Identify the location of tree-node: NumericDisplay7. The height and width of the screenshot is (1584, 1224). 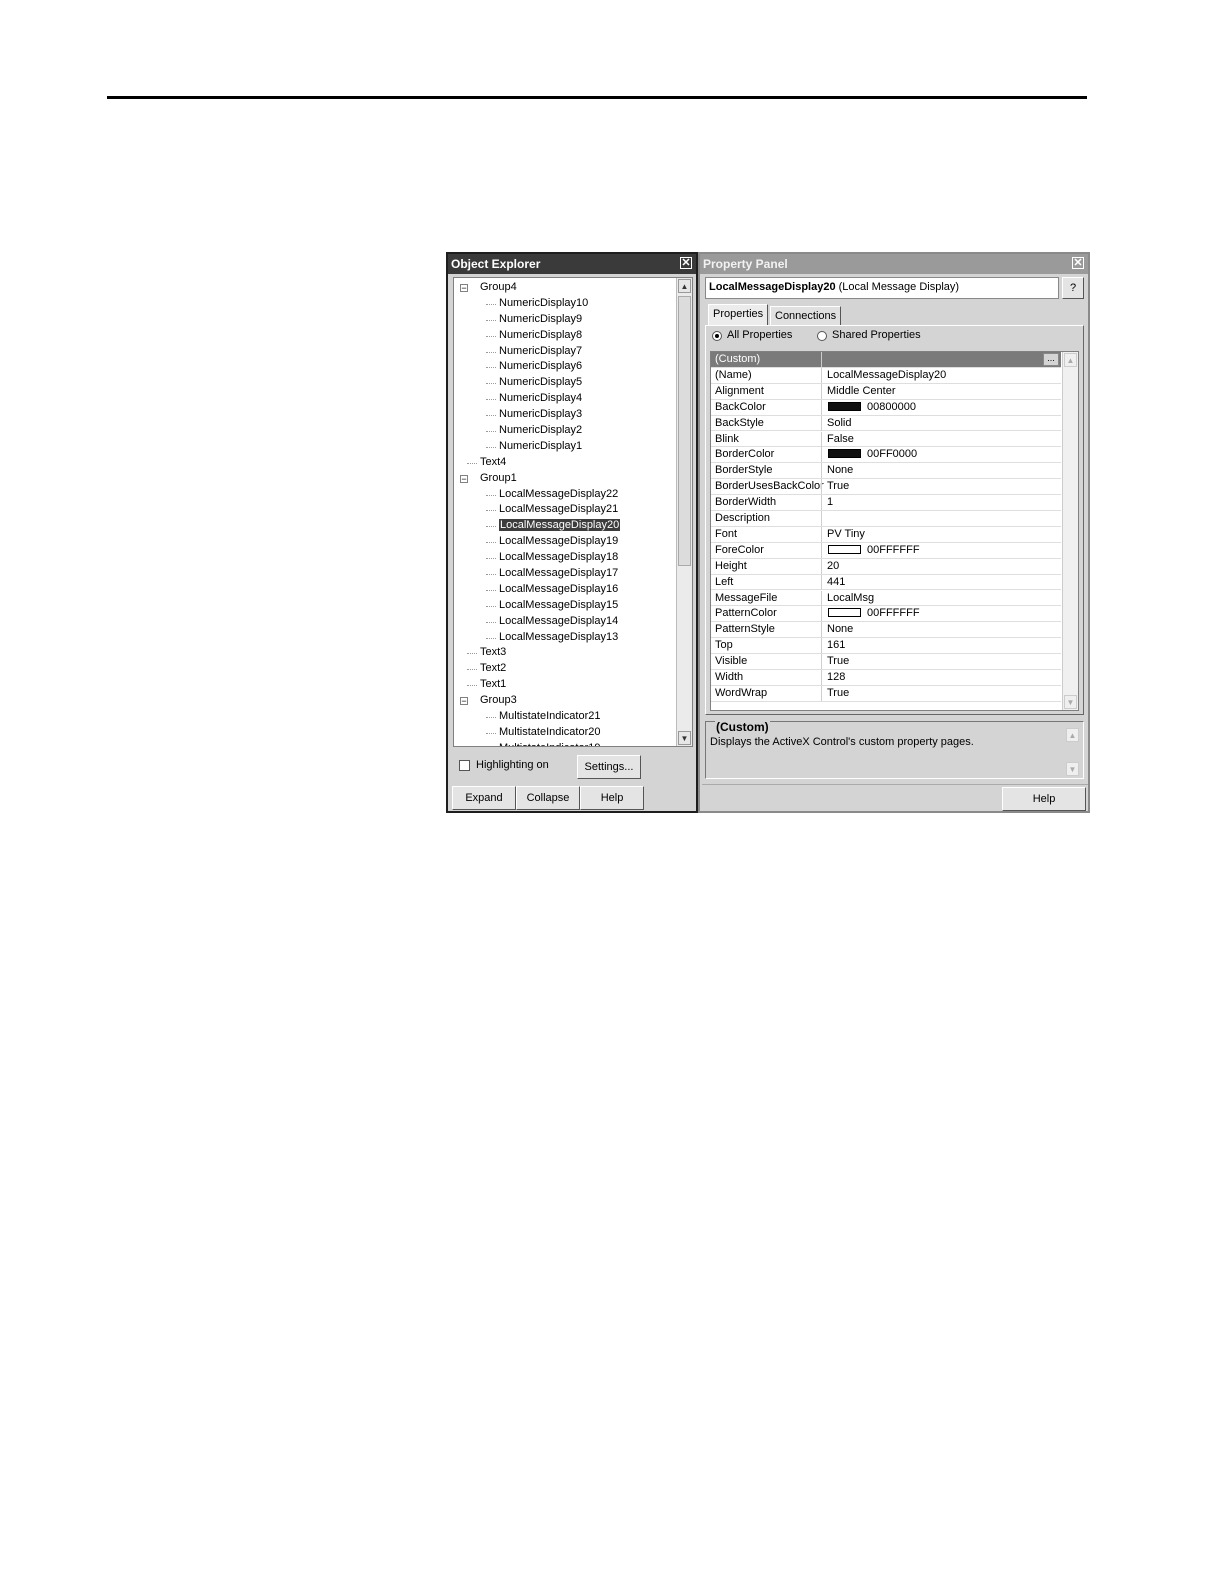
(565, 352).